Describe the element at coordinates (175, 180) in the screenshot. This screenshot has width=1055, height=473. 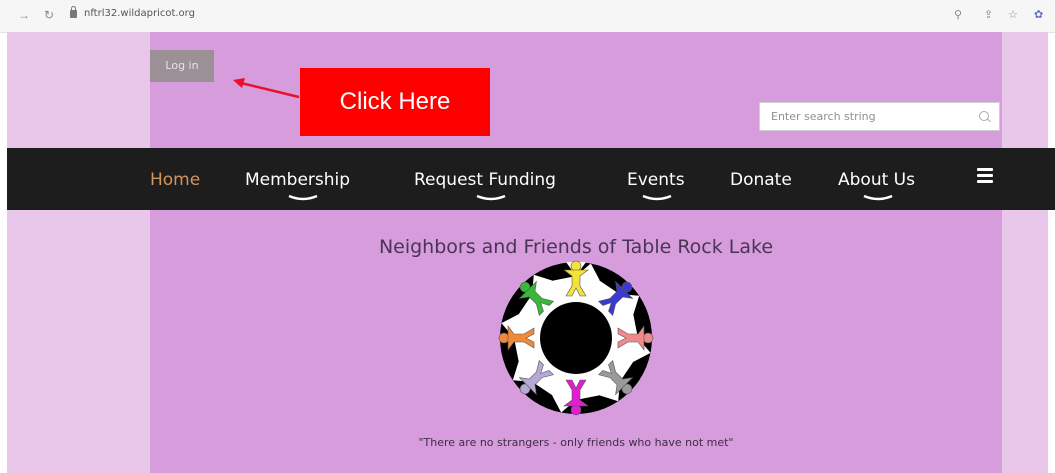
I see `nav-item-home: Home` at that location.